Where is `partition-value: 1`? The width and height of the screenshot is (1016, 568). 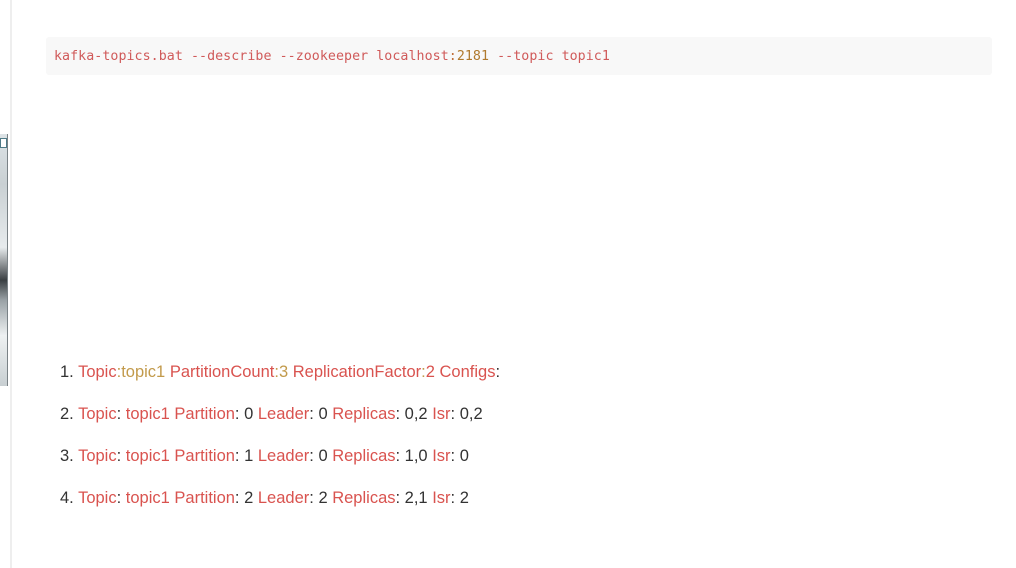
partition-value: 1 is located at coordinates (249, 456).